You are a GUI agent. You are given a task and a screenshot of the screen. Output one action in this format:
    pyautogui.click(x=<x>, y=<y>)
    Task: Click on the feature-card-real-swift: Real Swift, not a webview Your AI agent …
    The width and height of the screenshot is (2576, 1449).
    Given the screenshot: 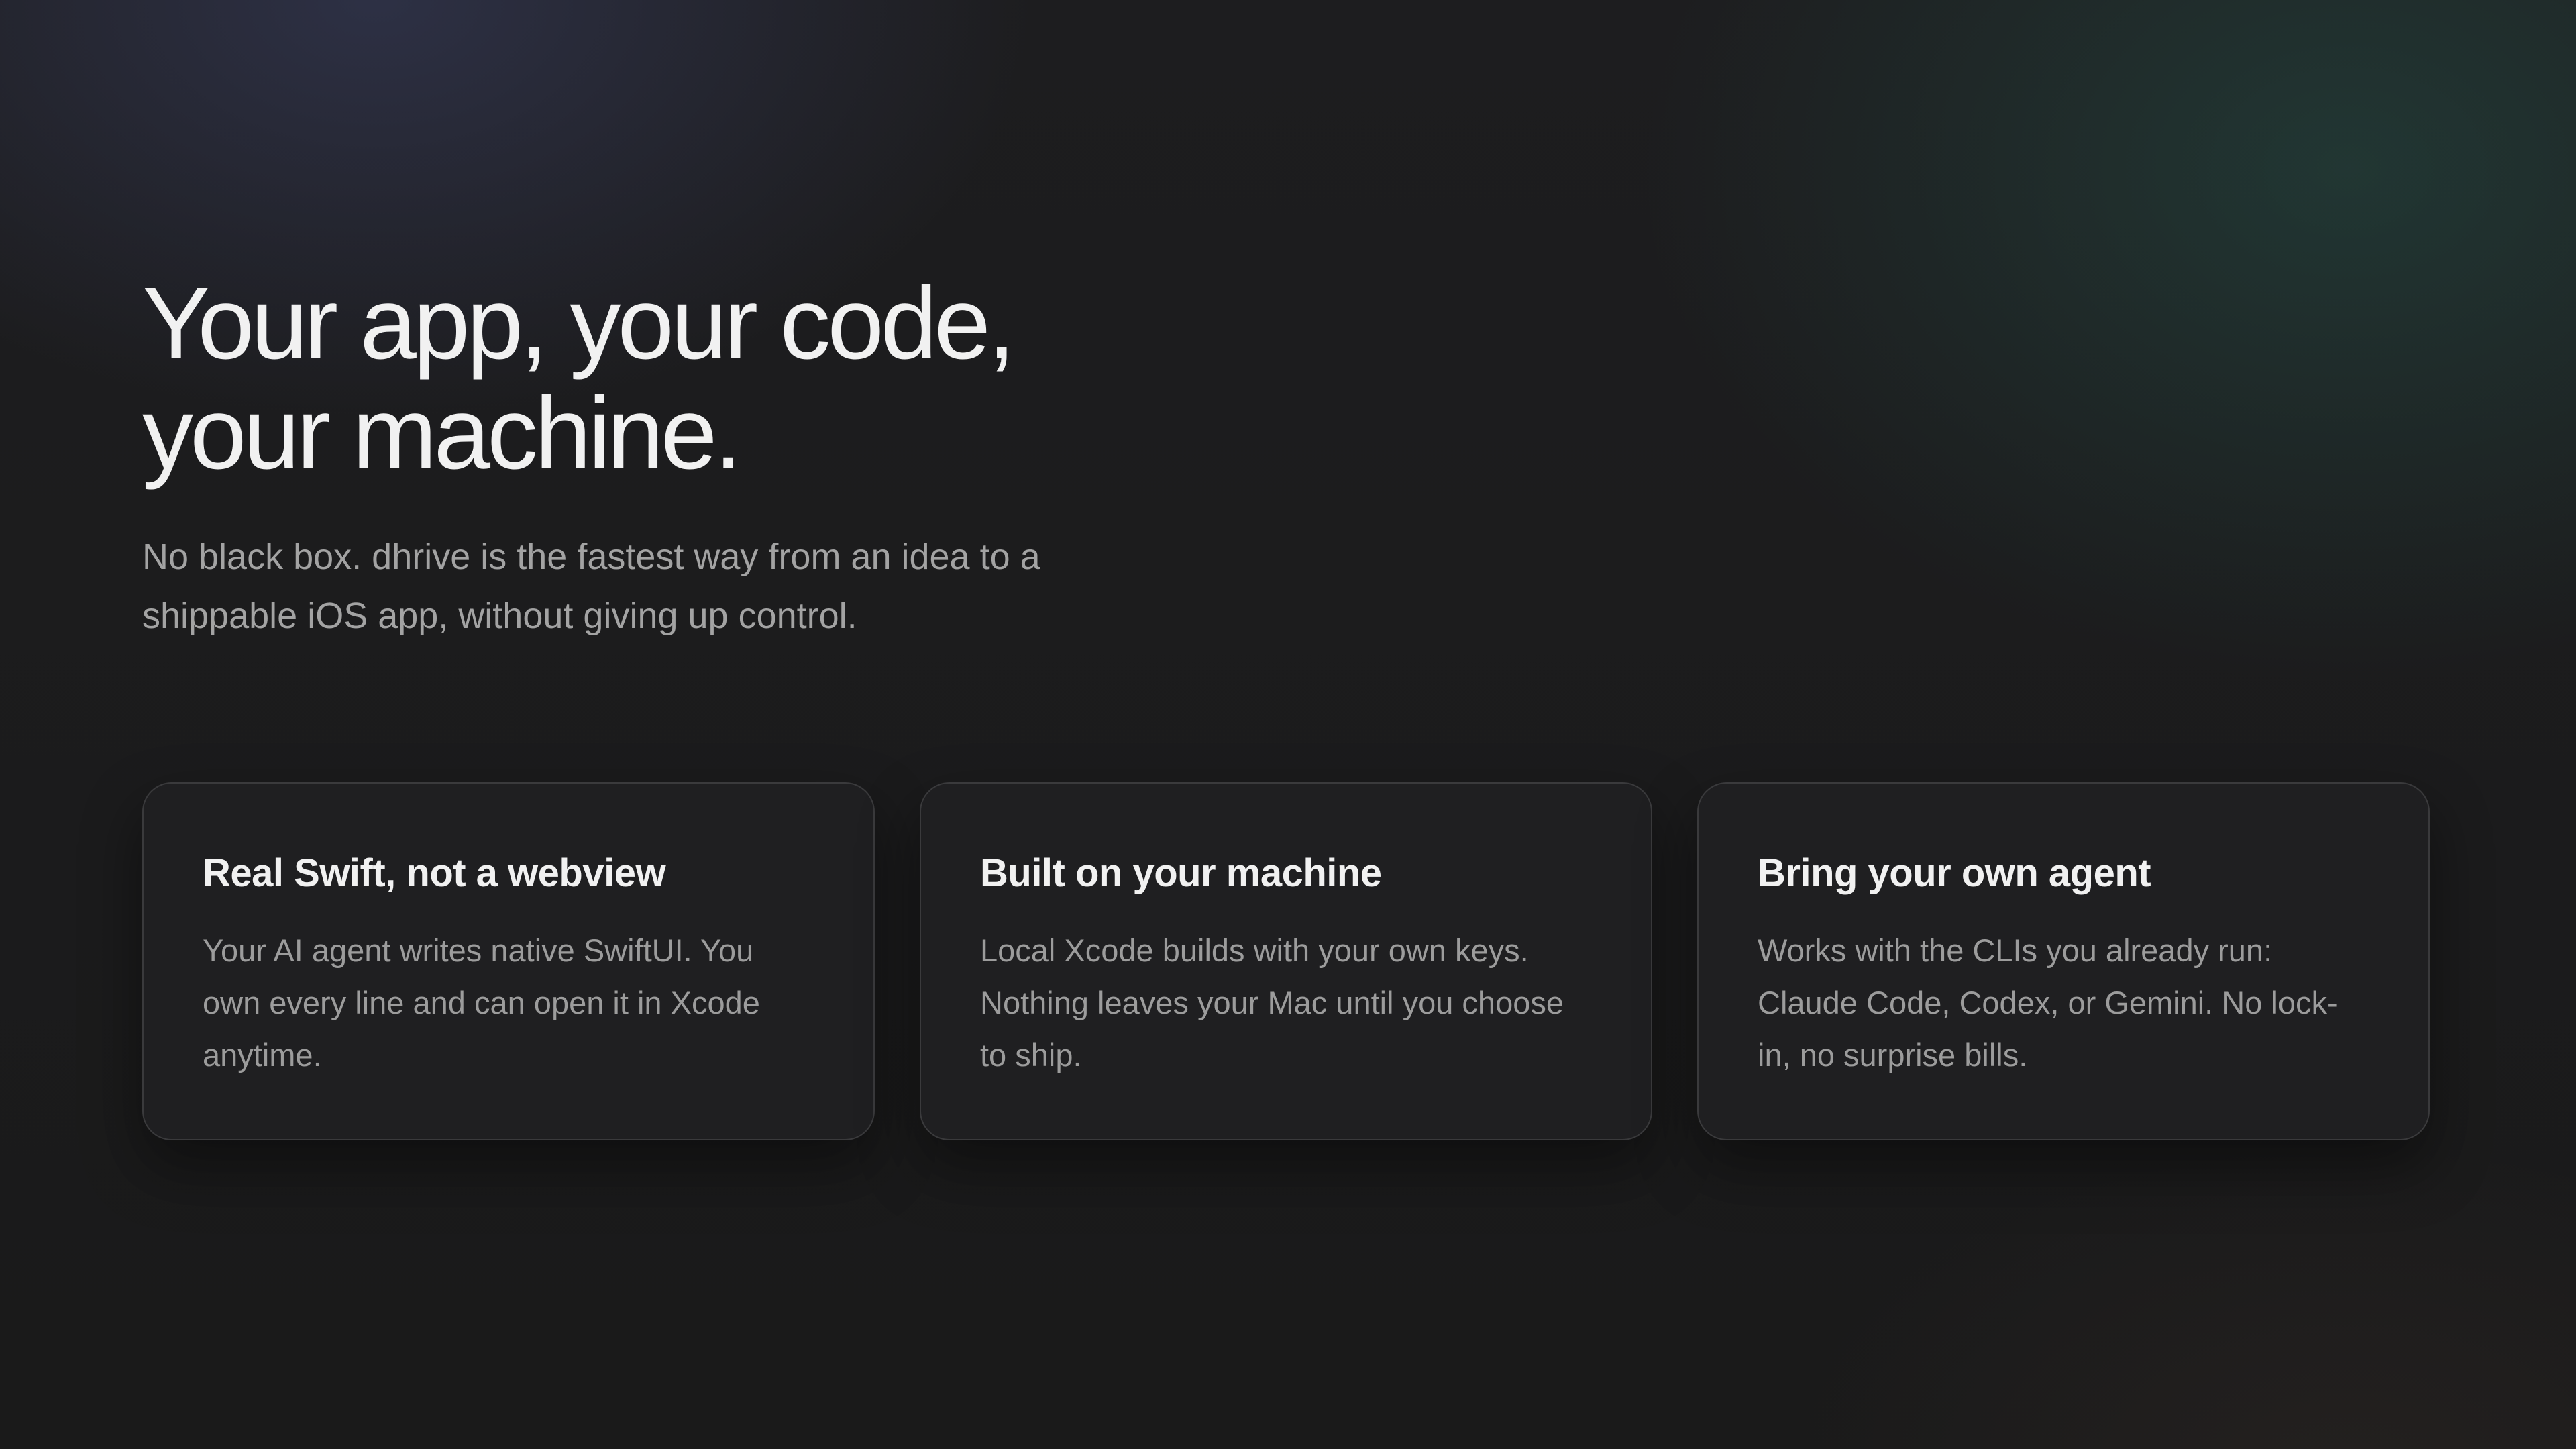 What is the action you would take?
    pyautogui.click(x=508, y=961)
    